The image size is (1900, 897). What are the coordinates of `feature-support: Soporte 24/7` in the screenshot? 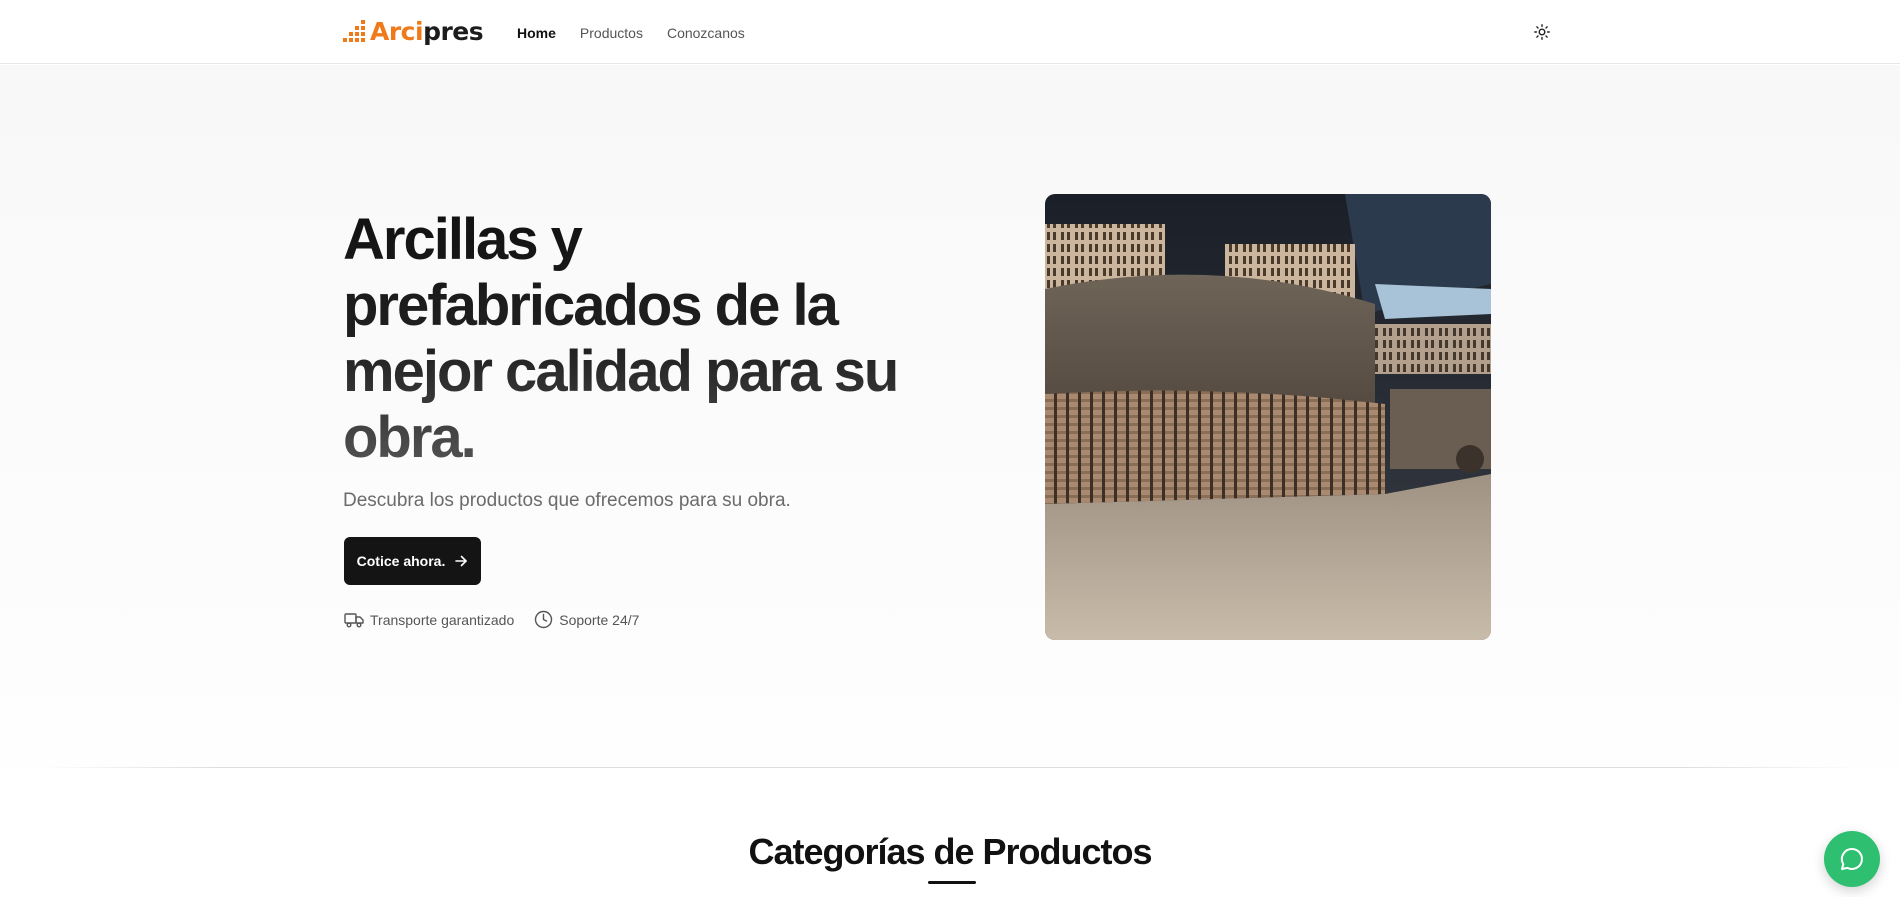 It's located at (586, 619).